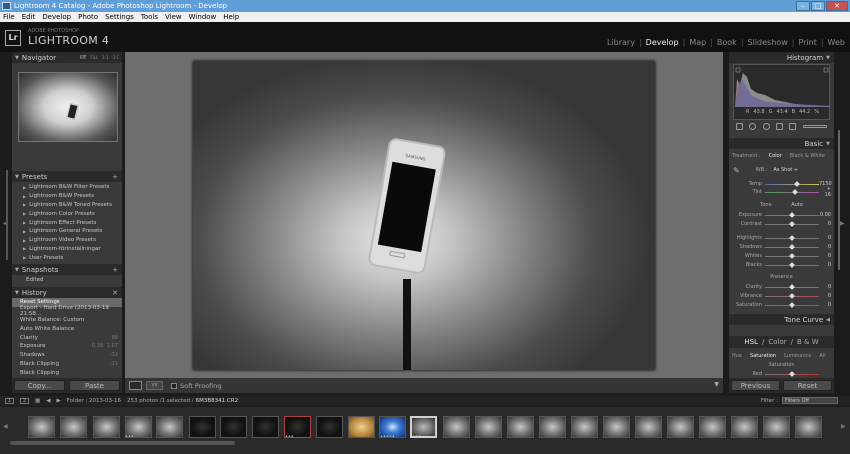 The image size is (850, 454). I want to click on zoom-1-1: 1:1, so click(105, 57).